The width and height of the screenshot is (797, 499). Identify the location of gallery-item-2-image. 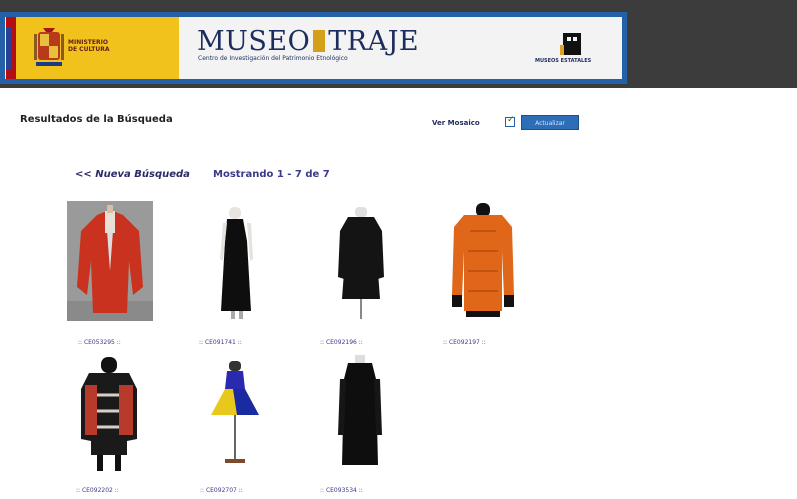
(236, 261).